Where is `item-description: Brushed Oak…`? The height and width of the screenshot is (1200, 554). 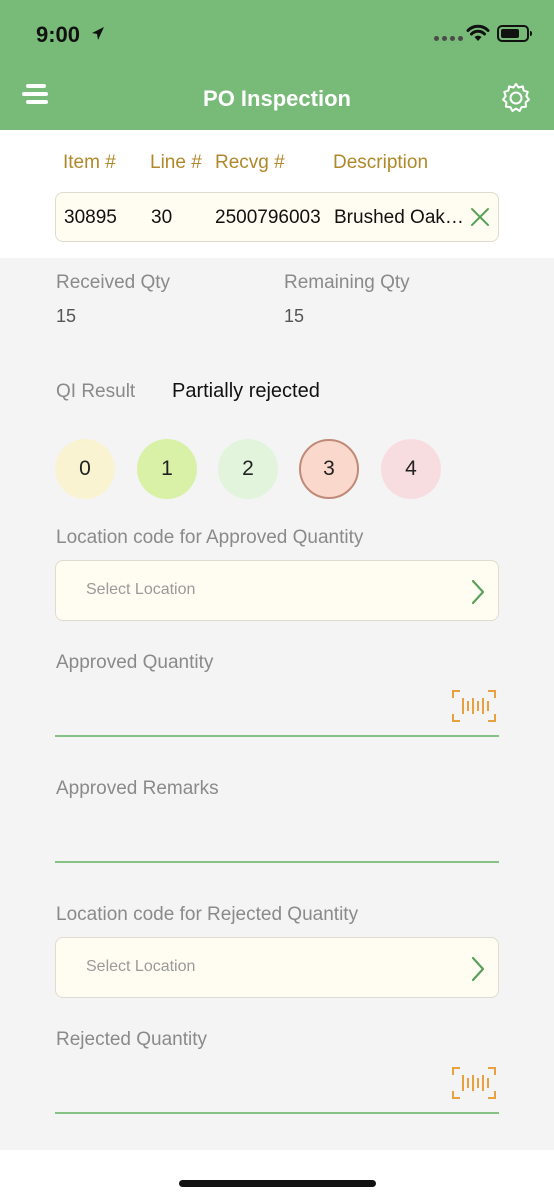 item-description: Brushed Oak… is located at coordinates (399, 217).